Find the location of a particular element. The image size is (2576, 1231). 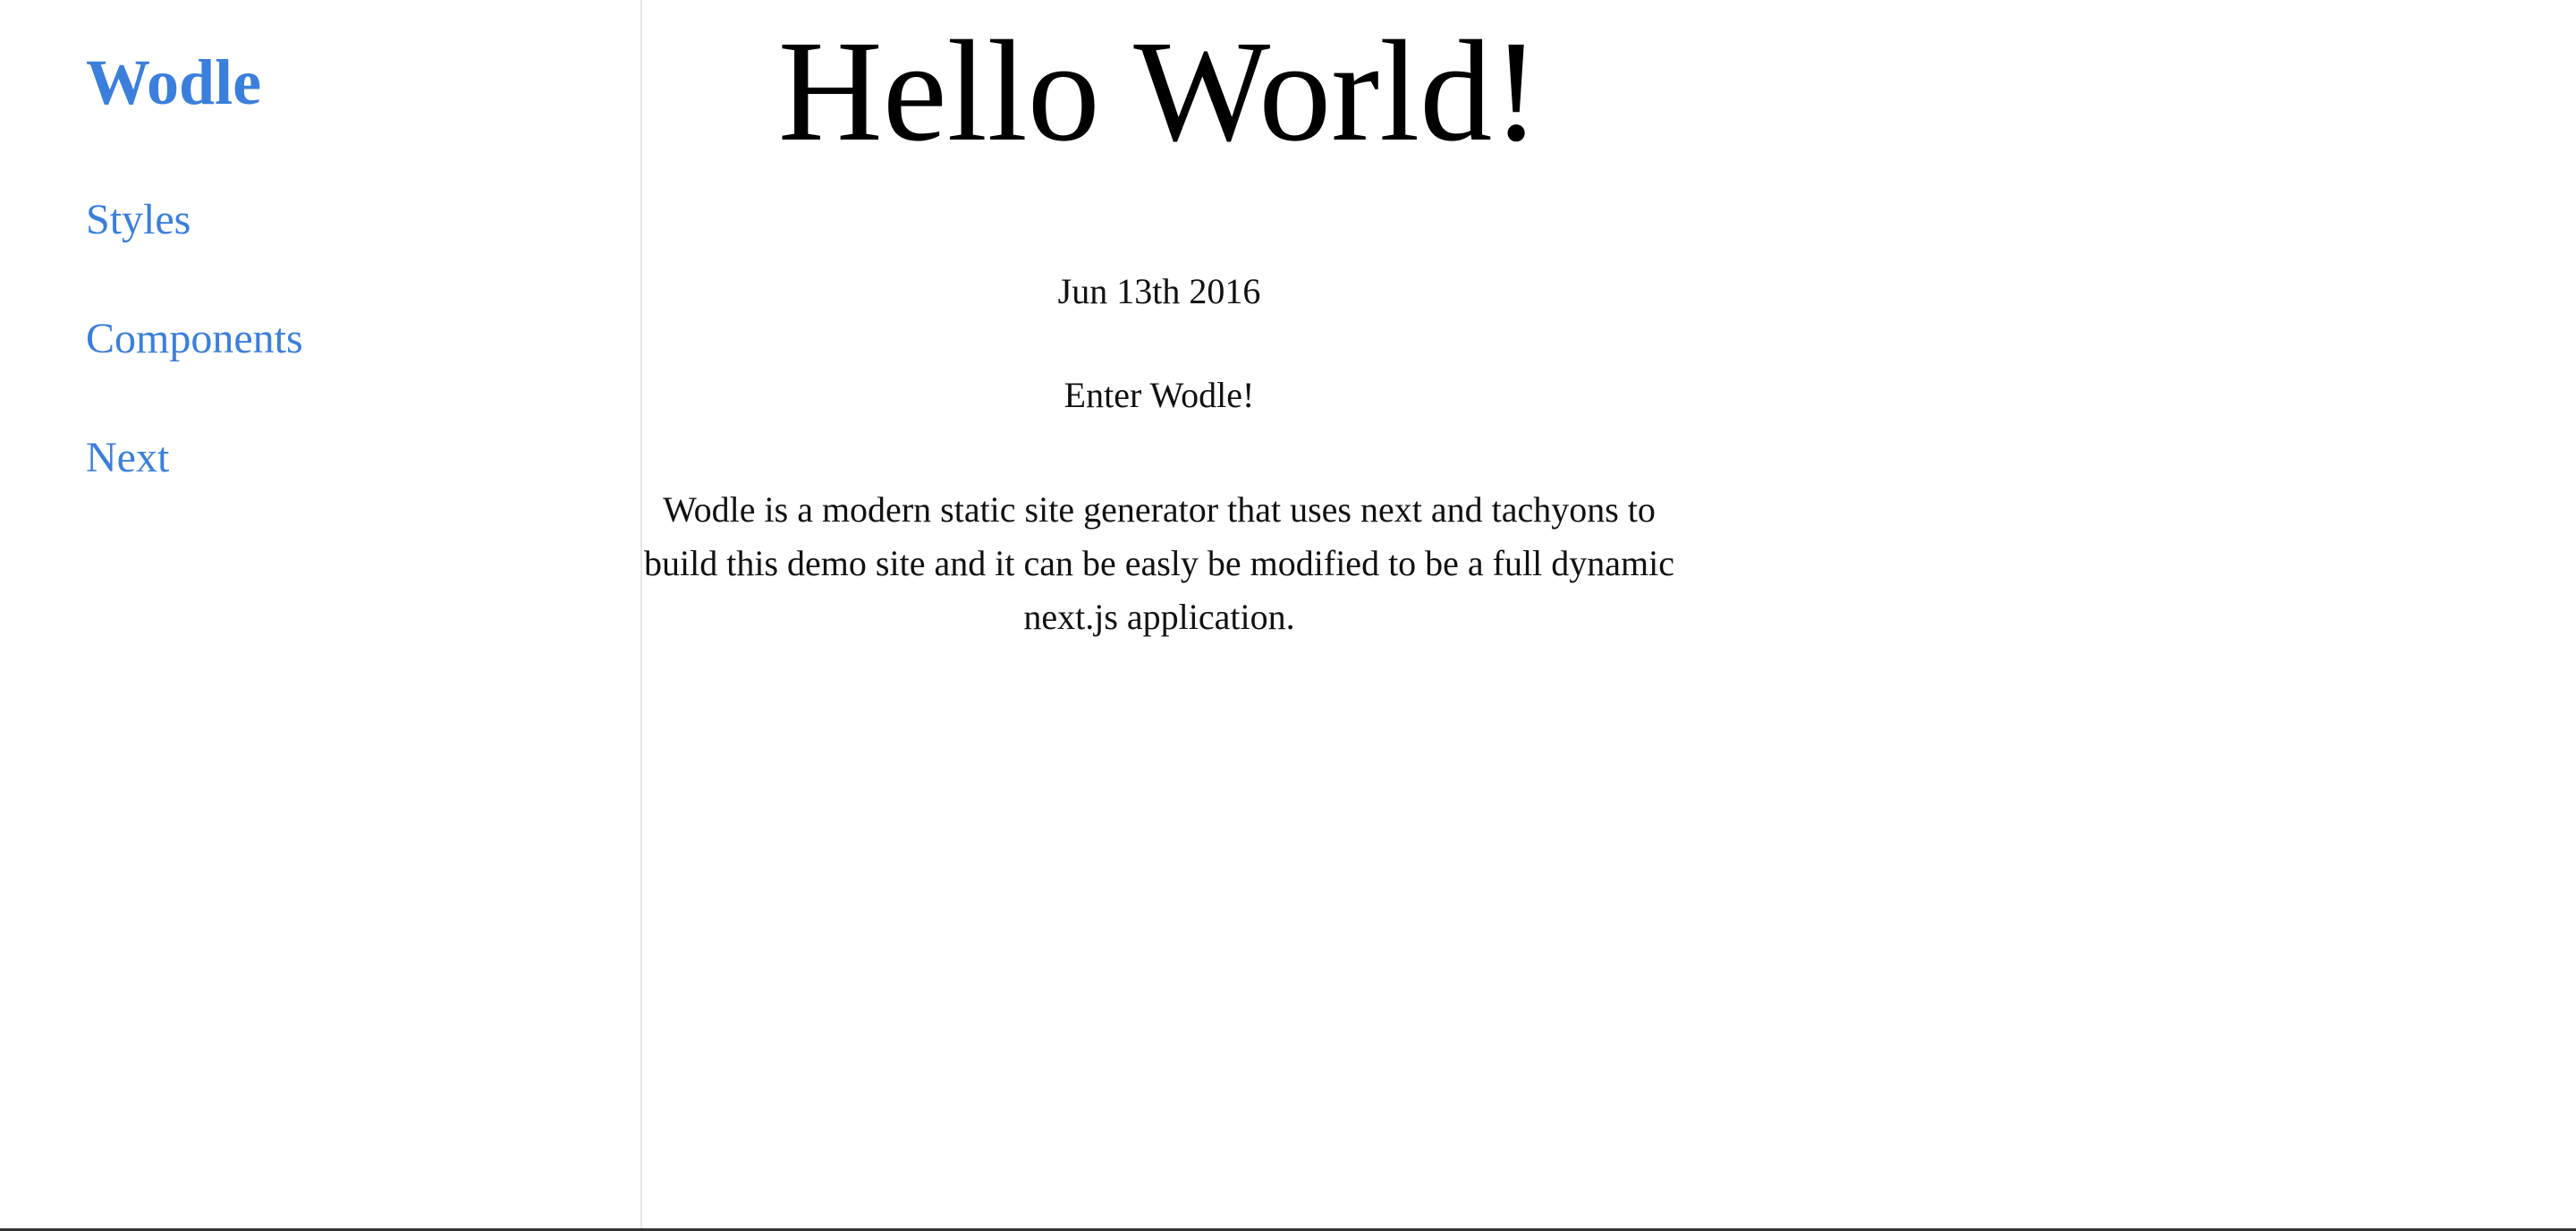

page-title: Hello World! is located at coordinates (1159, 92).